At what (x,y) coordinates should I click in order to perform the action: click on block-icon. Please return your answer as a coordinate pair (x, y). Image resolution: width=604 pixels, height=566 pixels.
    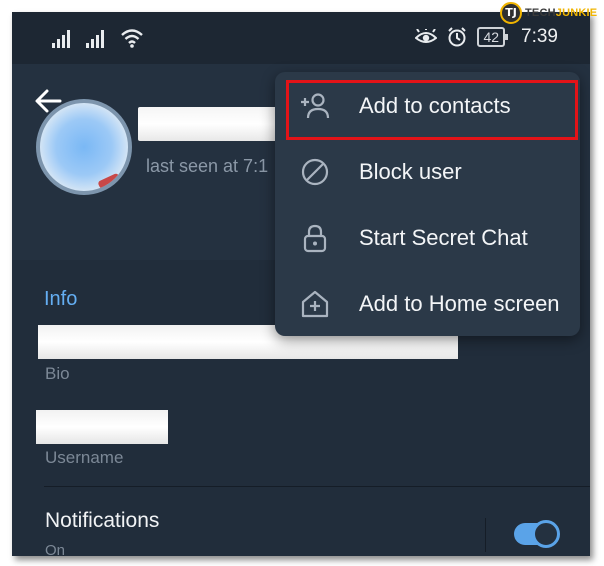
    Looking at the image, I should click on (315, 172).